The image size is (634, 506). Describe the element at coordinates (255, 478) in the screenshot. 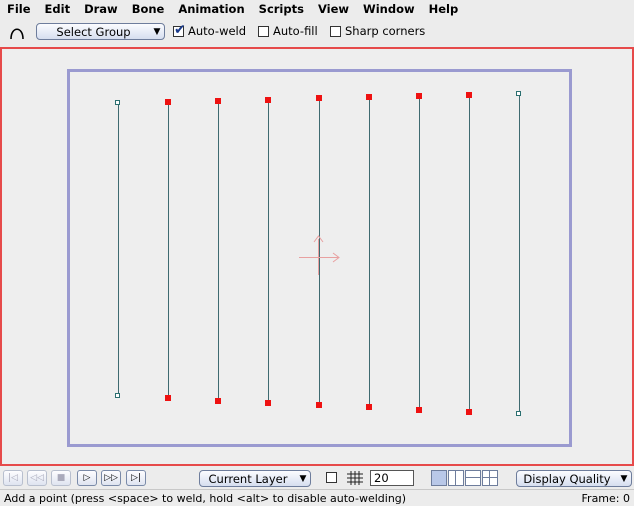

I see `layer-select-dropdown: Current Layer ▼` at that location.